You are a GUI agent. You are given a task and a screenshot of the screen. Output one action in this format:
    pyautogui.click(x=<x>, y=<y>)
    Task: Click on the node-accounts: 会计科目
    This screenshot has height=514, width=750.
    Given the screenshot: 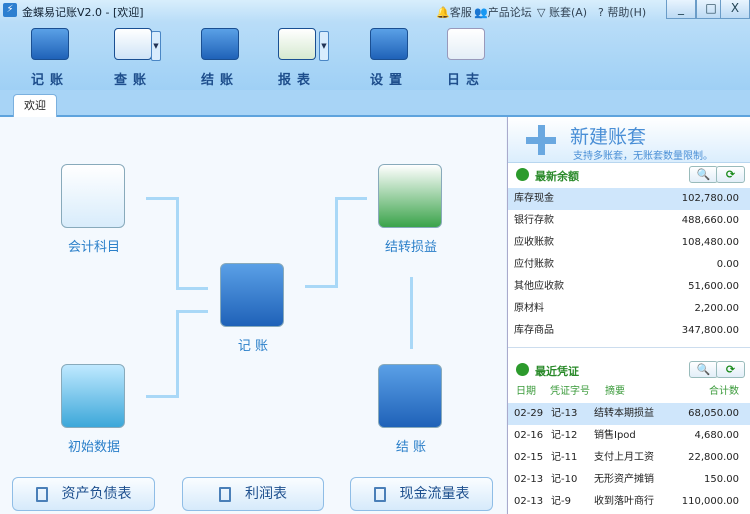 What is the action you would take?
    pyautogui.click(x=94, y=209)
    